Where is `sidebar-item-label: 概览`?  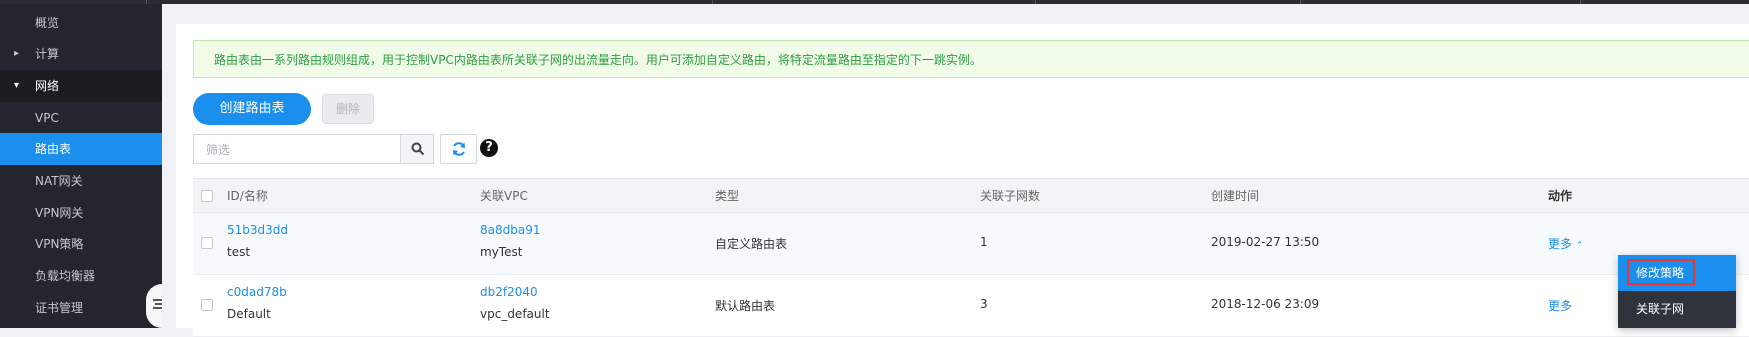
sidebar-item-label: 概览 is located at coordinates (47, 23).